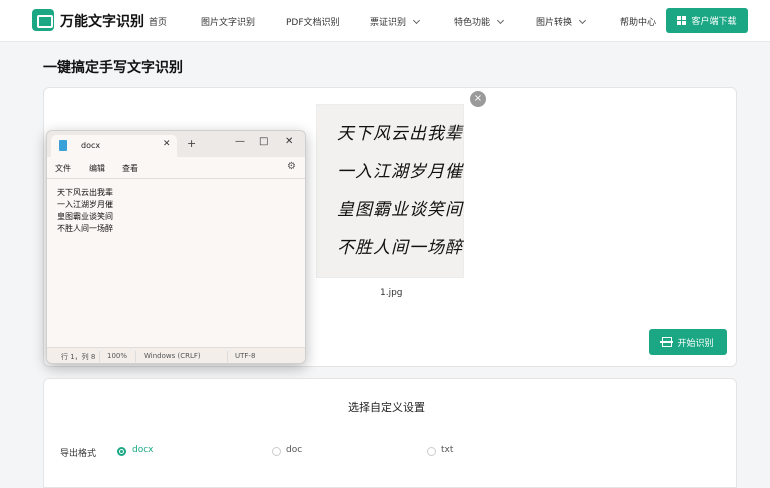 This screenshot has height=488, width=770. I want to click on cursor-position: 行 1，列 8, so click(78, 357).